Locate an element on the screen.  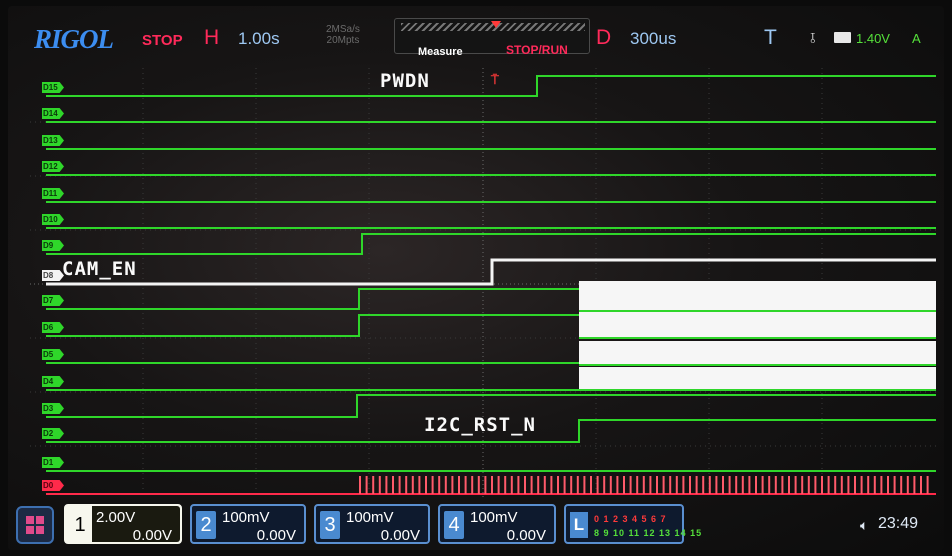
stop-run-button: STOP/RUN is located at coordinates (537, 50).